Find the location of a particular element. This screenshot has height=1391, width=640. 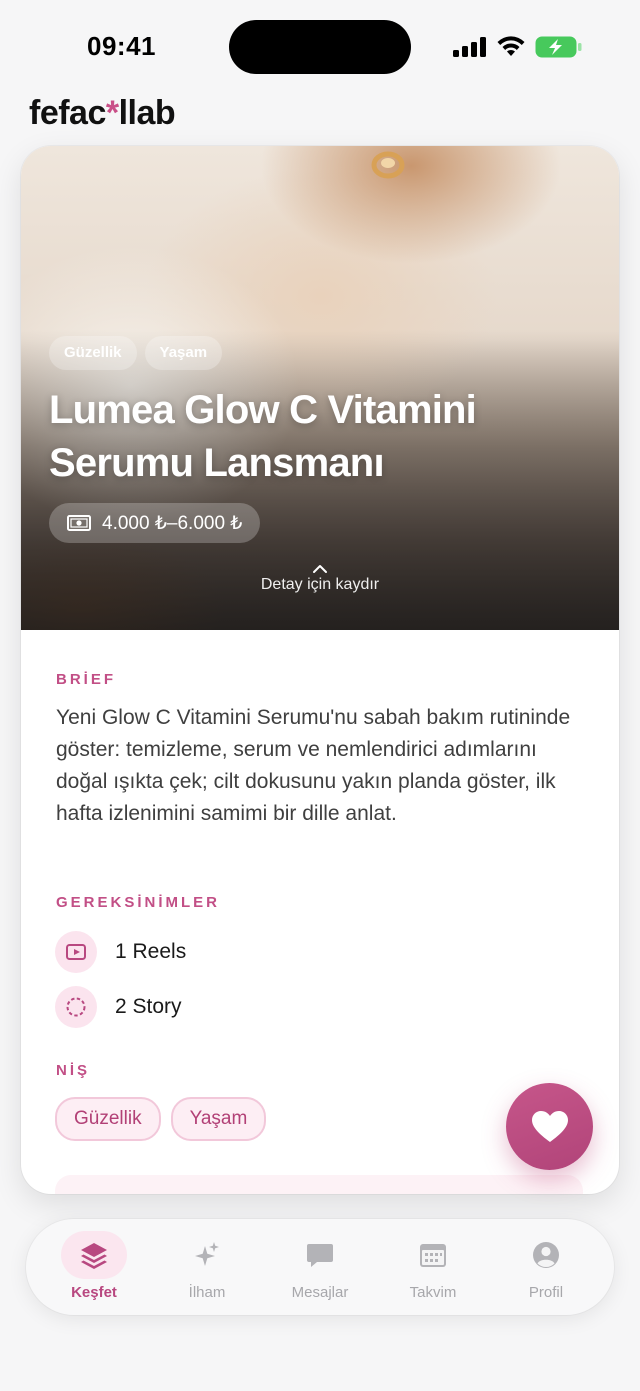

sparkles-icon is located at coordinates (207, 1254).